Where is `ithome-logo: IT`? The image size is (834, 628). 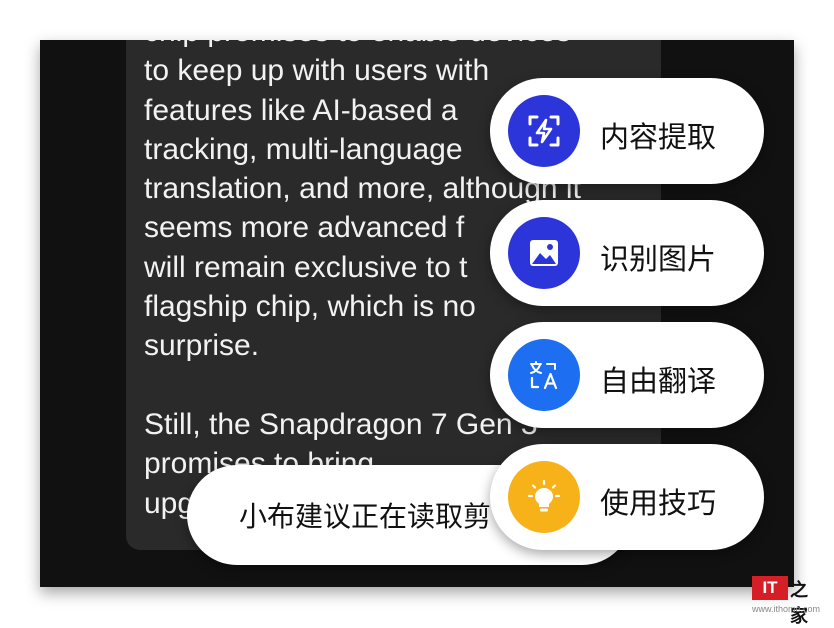 ithome-logo: IT is located at coordinates (770, 588).